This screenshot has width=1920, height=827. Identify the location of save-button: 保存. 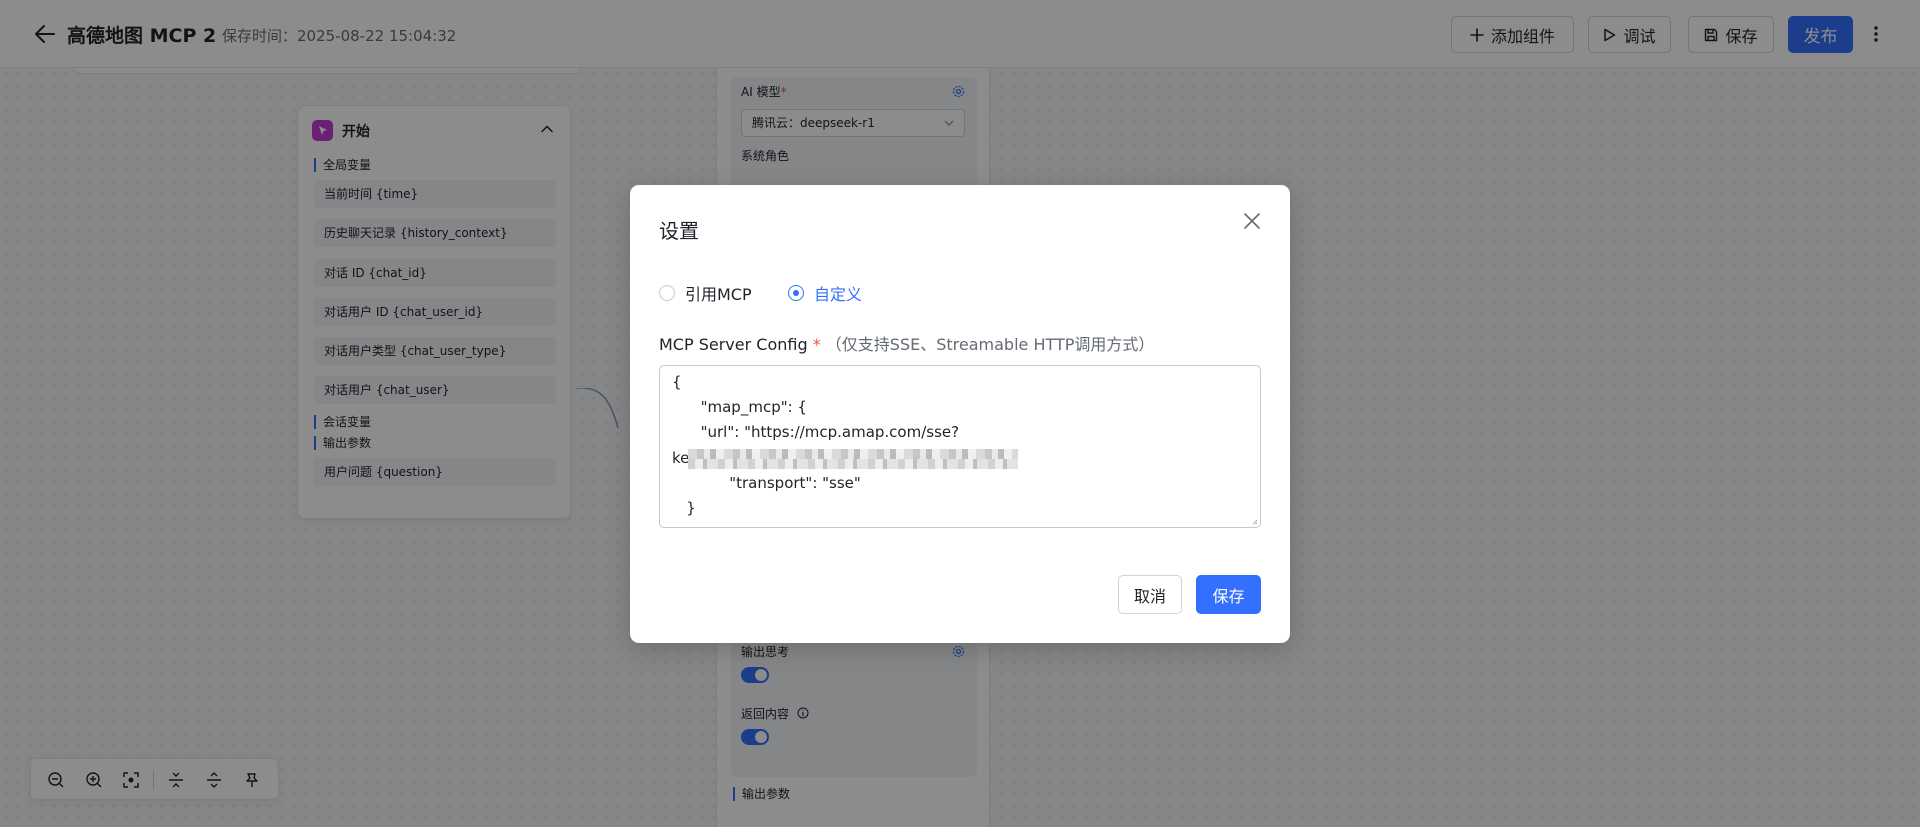
(1228, 594).